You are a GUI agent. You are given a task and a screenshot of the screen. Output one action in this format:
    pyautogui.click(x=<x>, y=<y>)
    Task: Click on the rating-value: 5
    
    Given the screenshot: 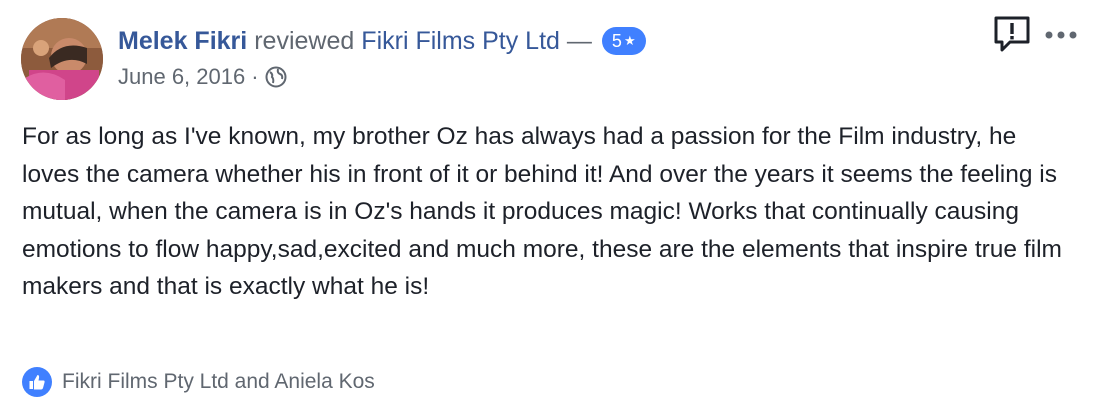 What is the action you would take?
    pyautogui.click(x=616, y=41)
    